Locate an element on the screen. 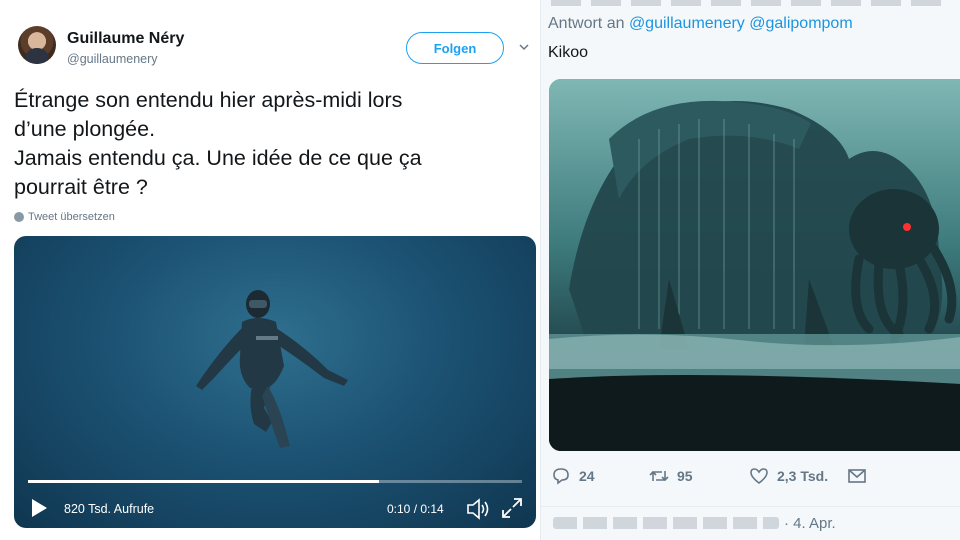 The width and height of the screenshot is (960, 540). translate-label: Tweet übersetzen is located at coordinates (71, 217).